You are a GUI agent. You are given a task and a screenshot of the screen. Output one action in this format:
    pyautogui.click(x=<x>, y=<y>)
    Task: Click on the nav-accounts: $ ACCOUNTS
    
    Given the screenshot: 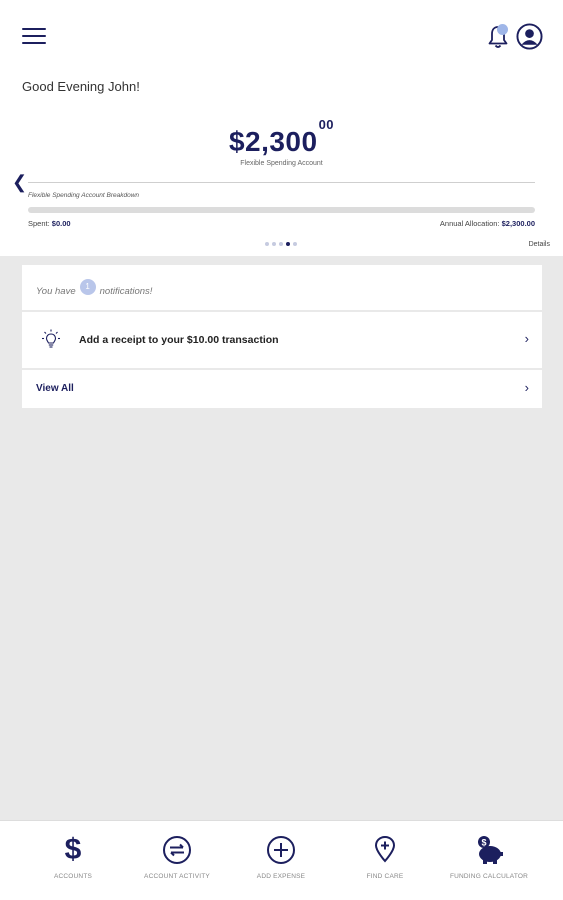 What is the action you would take?
    pyautogui.click(x=73, y=856)
    